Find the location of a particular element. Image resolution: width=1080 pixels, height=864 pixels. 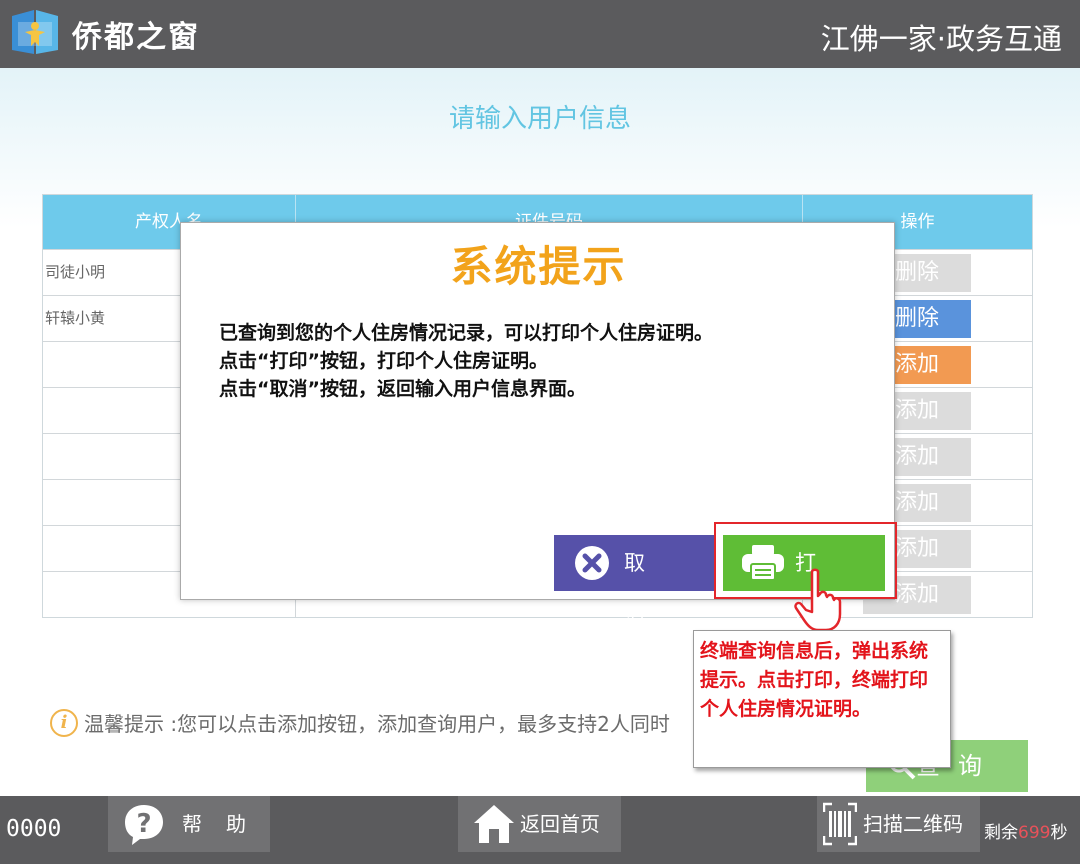

tip-message: i 温馨提示 :您可以点击添加按钮，添加查询用户，最多支持2人同时 is located at coordinates (360, 722).